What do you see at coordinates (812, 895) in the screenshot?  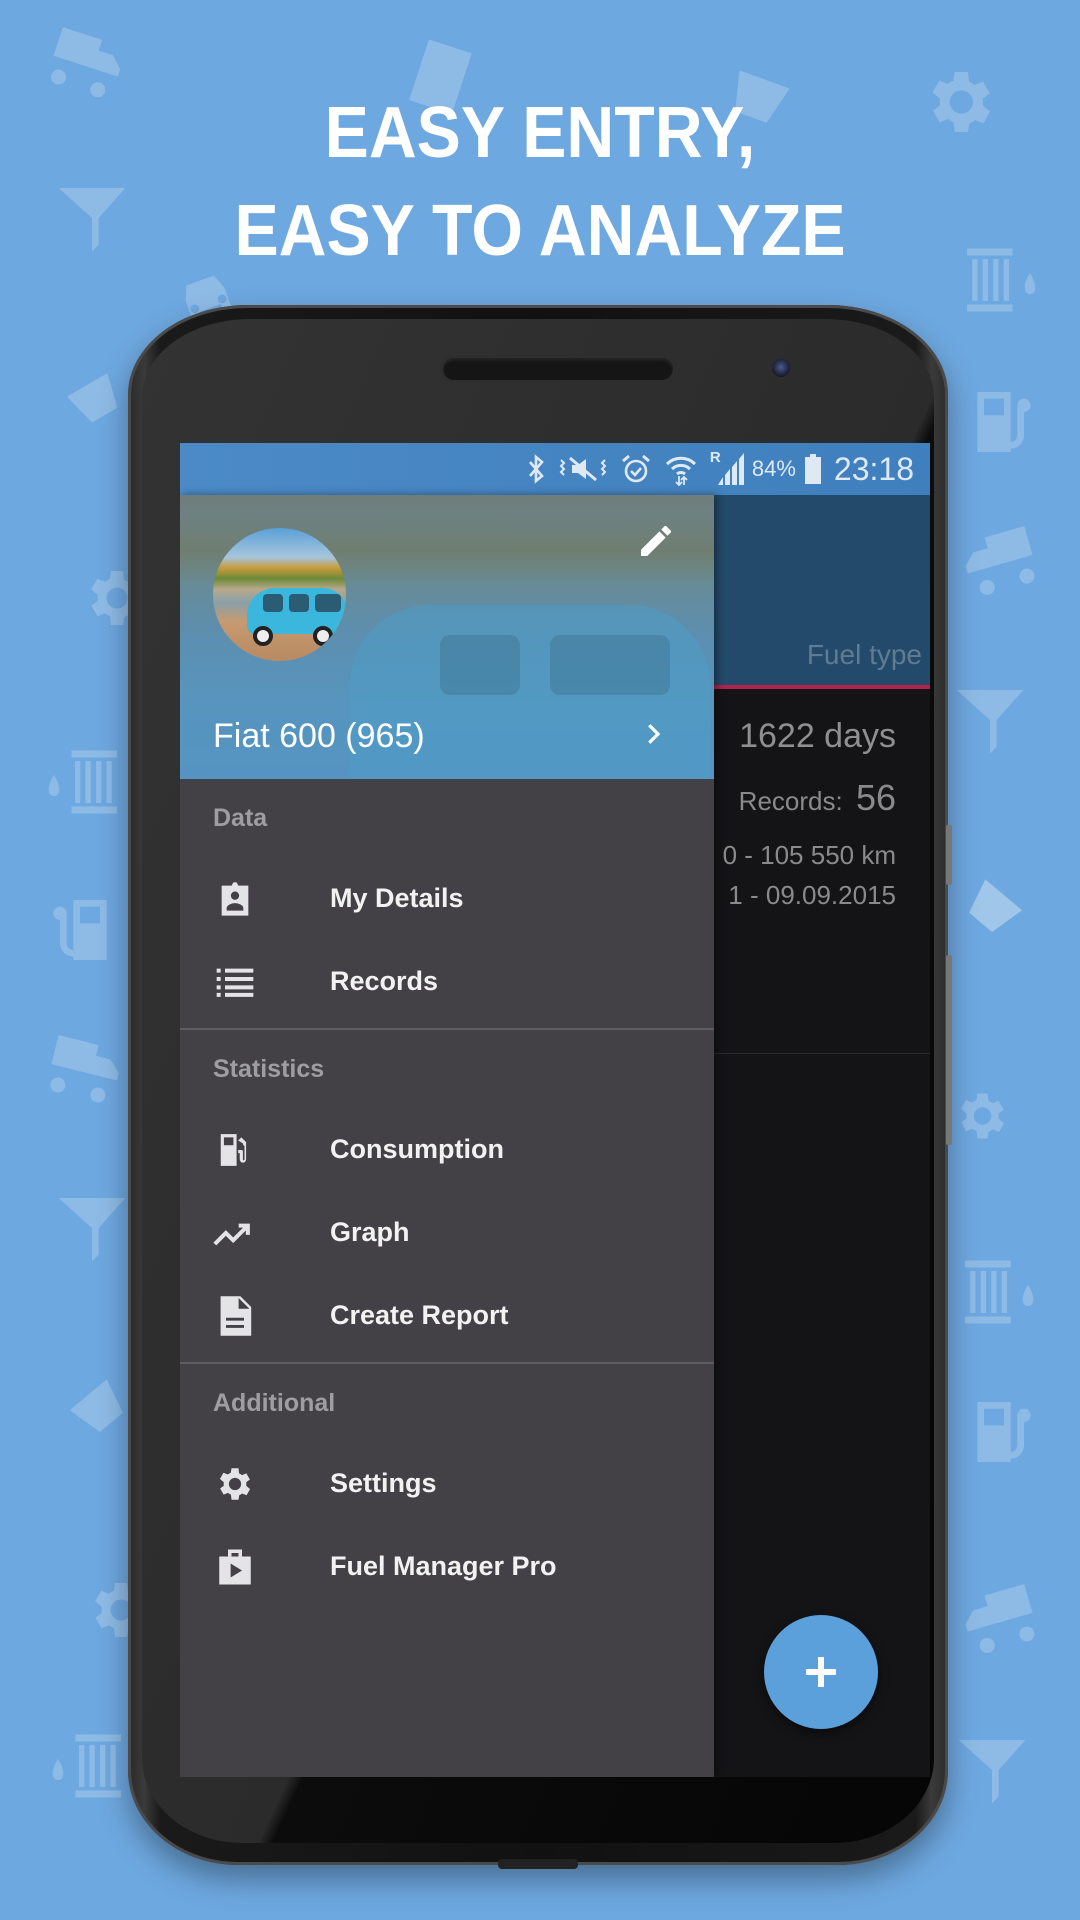 I see `date-range: 1 - 09.09.2015` at bounding box center [812, 895].